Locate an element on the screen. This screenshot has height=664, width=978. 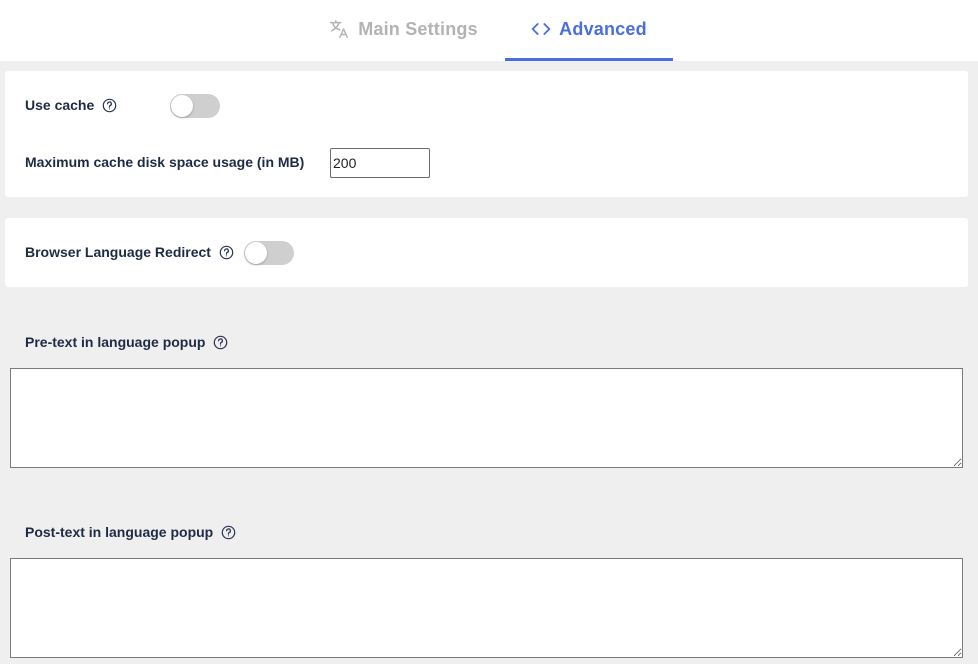
pre-text-row-label: Pre-text in language popup is located at coordinates (126, 342).